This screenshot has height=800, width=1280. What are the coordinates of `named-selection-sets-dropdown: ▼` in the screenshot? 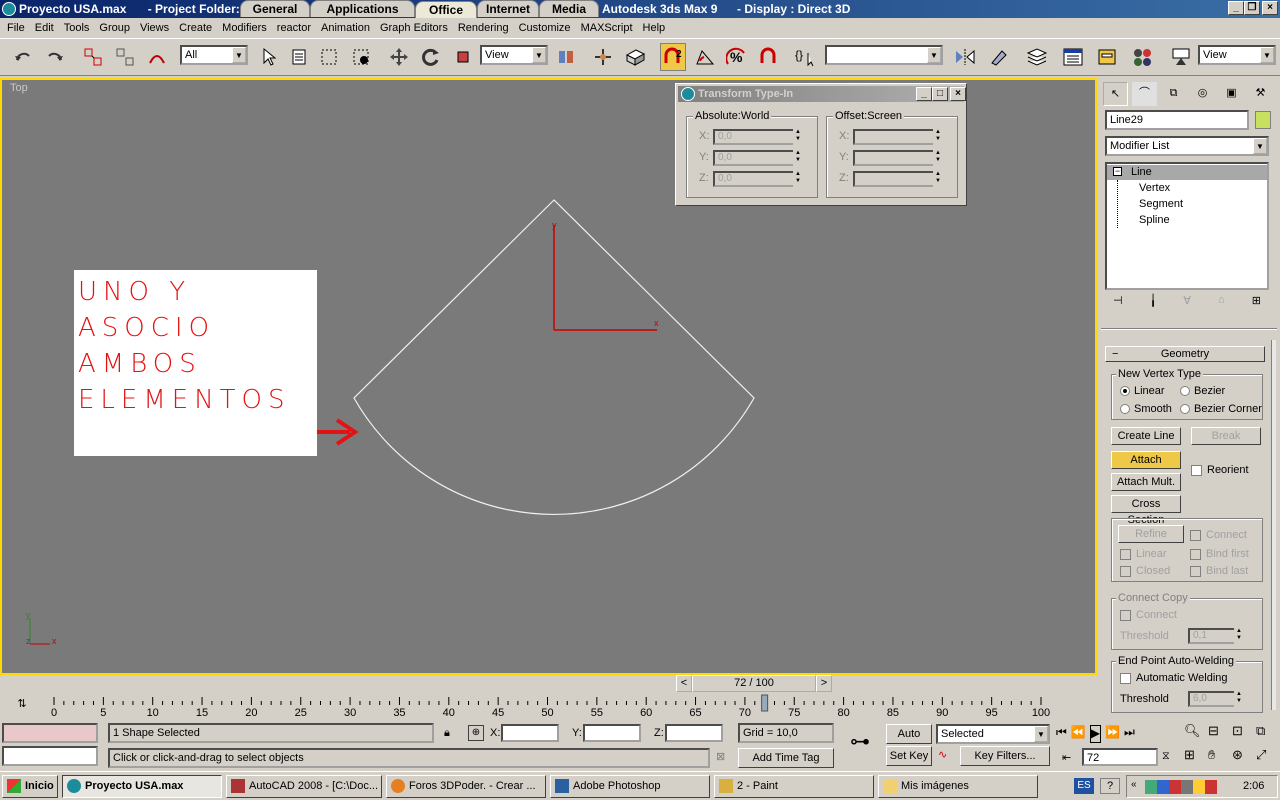 It's located at (884, 55).